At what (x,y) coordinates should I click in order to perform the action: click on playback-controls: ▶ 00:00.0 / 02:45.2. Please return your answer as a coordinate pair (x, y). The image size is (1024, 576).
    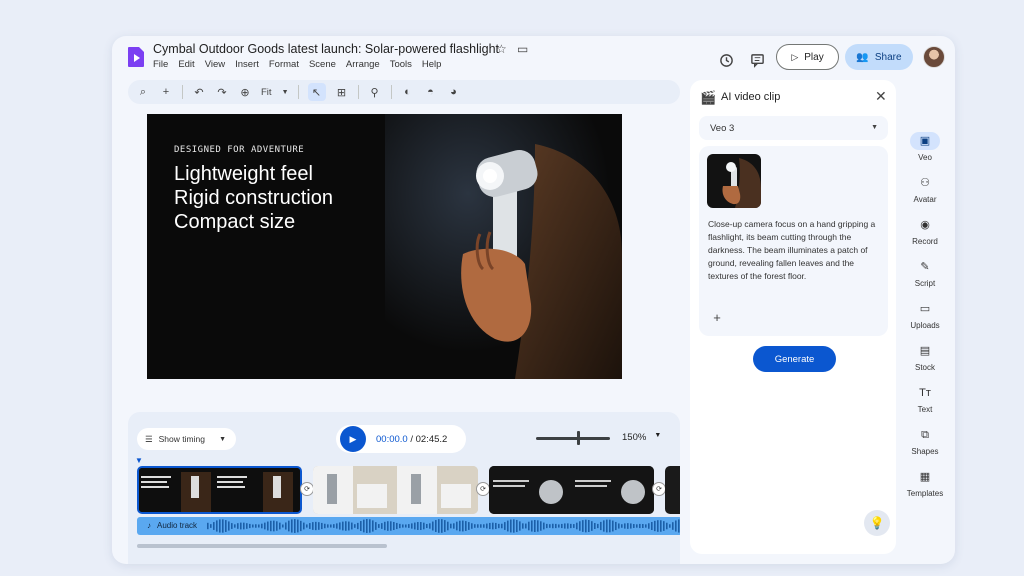
    Looking at the image, I should click on (401, 439).